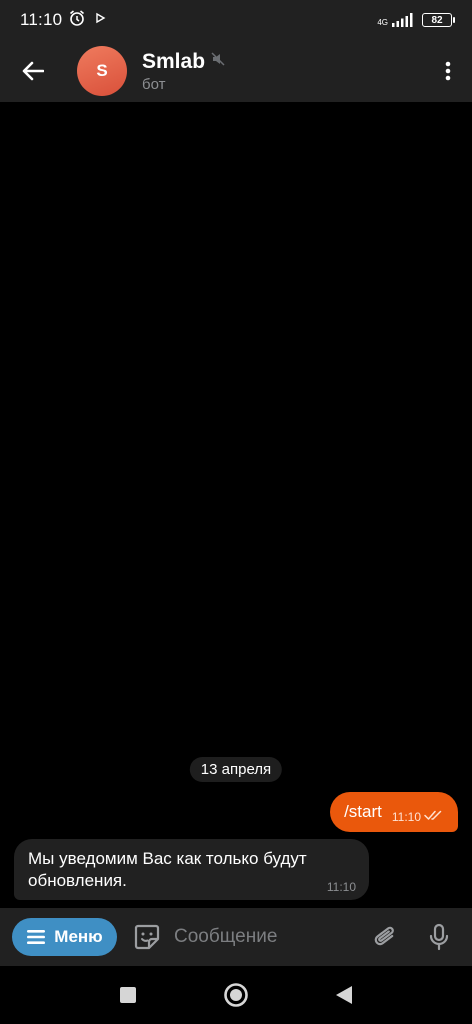  I want to click on outgoing-message: /start 11:10, so click(394, 812).